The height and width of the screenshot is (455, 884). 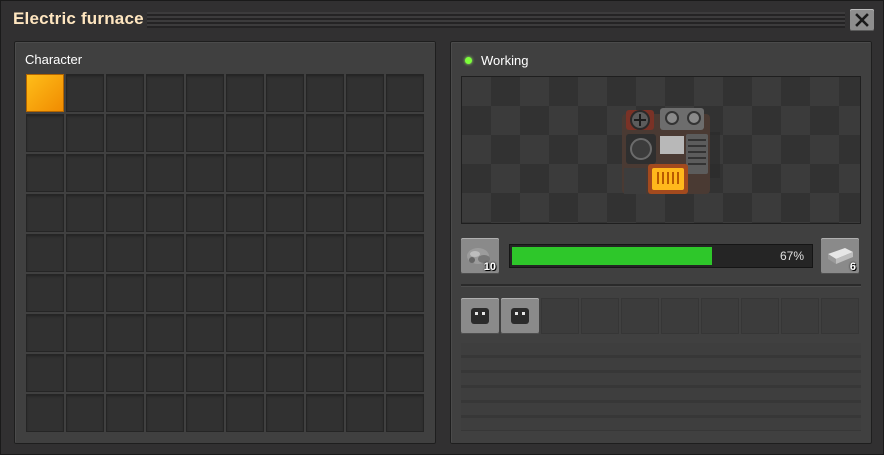 I want to click on entity-preview, so click(x=661, y=150).